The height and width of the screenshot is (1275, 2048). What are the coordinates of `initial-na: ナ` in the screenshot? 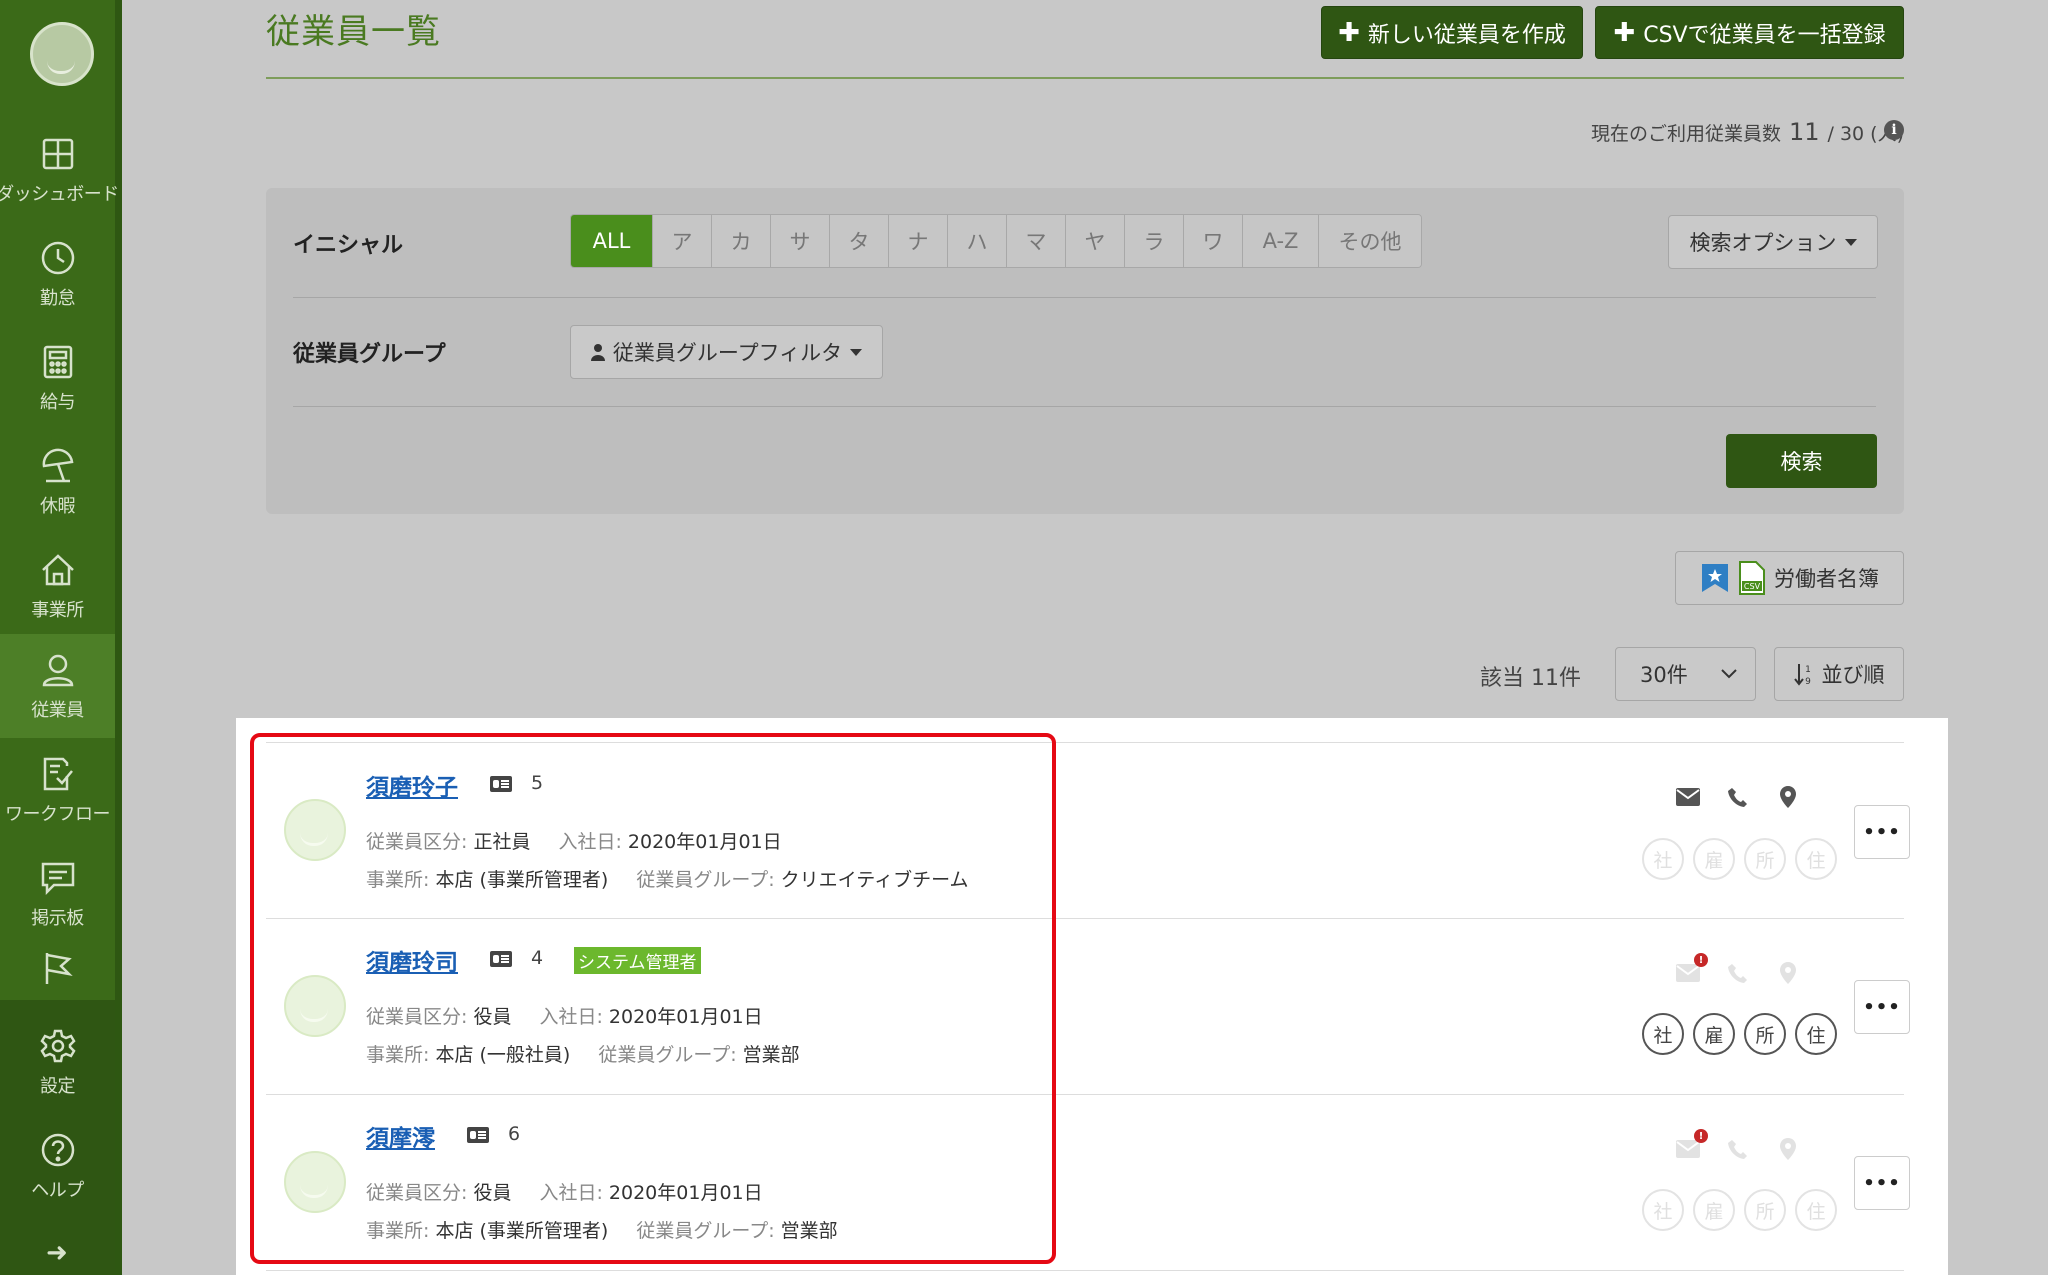 It's located at (918, 241).